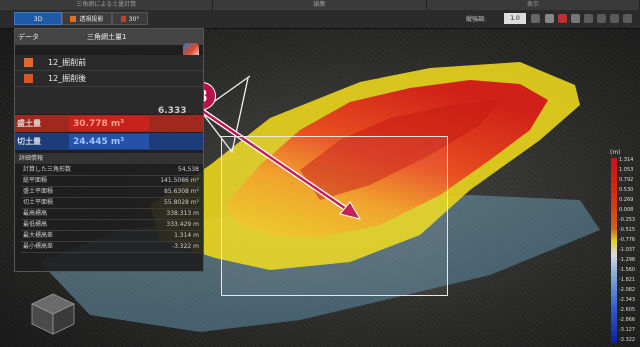 The width and height of the screenshot is (640, 347). I want to click on stat-value: 141.5086 m², so click(160, 181).